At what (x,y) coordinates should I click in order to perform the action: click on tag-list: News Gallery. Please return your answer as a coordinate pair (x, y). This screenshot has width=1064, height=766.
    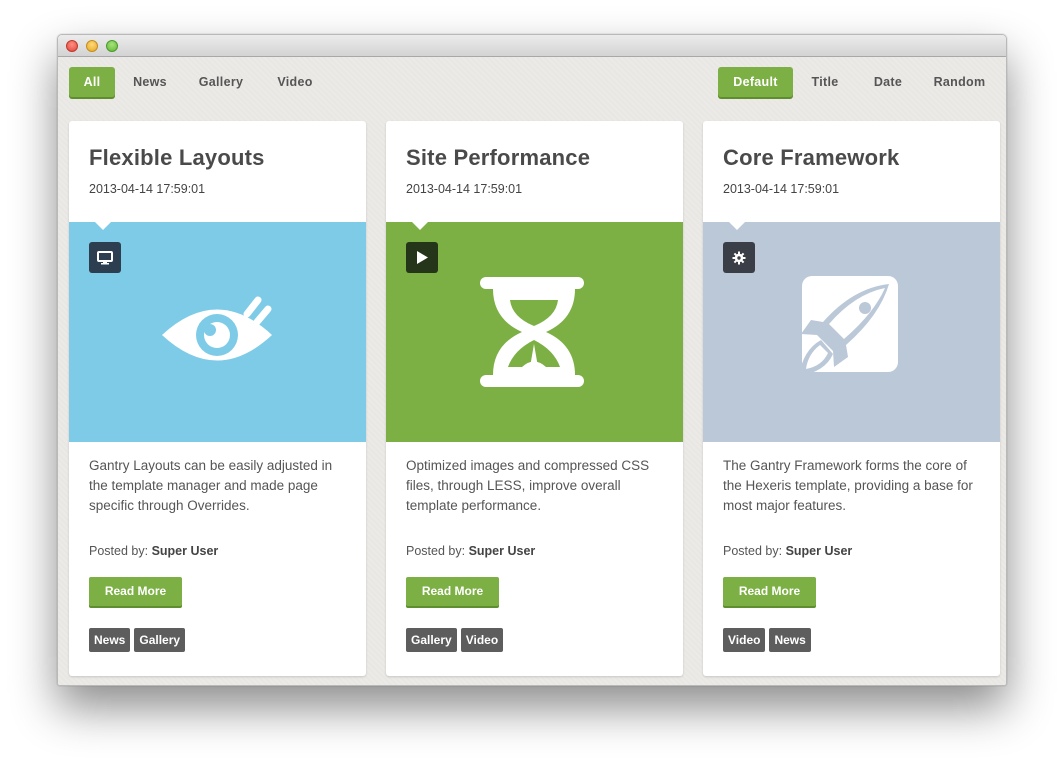
    Looking at the image, I should click on (137, 640).